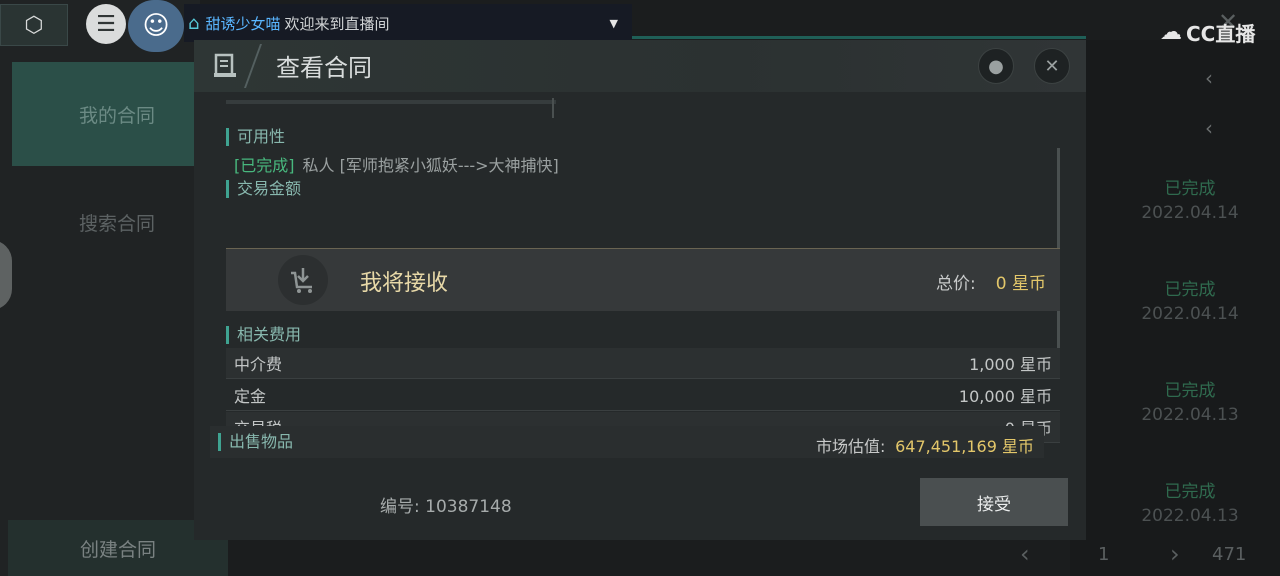  I want to click on fee-row: 定金 10,000 星币, so click(643, 395).